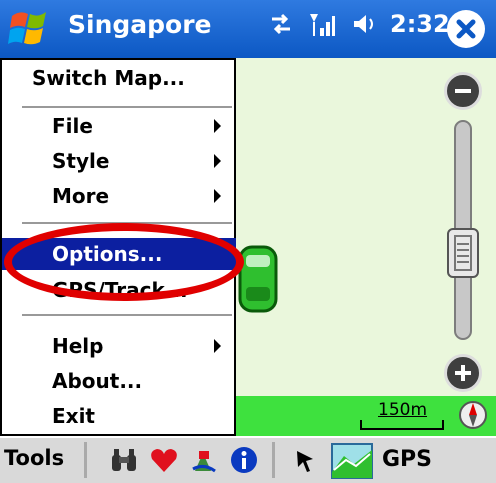 The height and width of the screenshot is (483, 496). I want to click on zoom-slider-handle, so click(463, 253).